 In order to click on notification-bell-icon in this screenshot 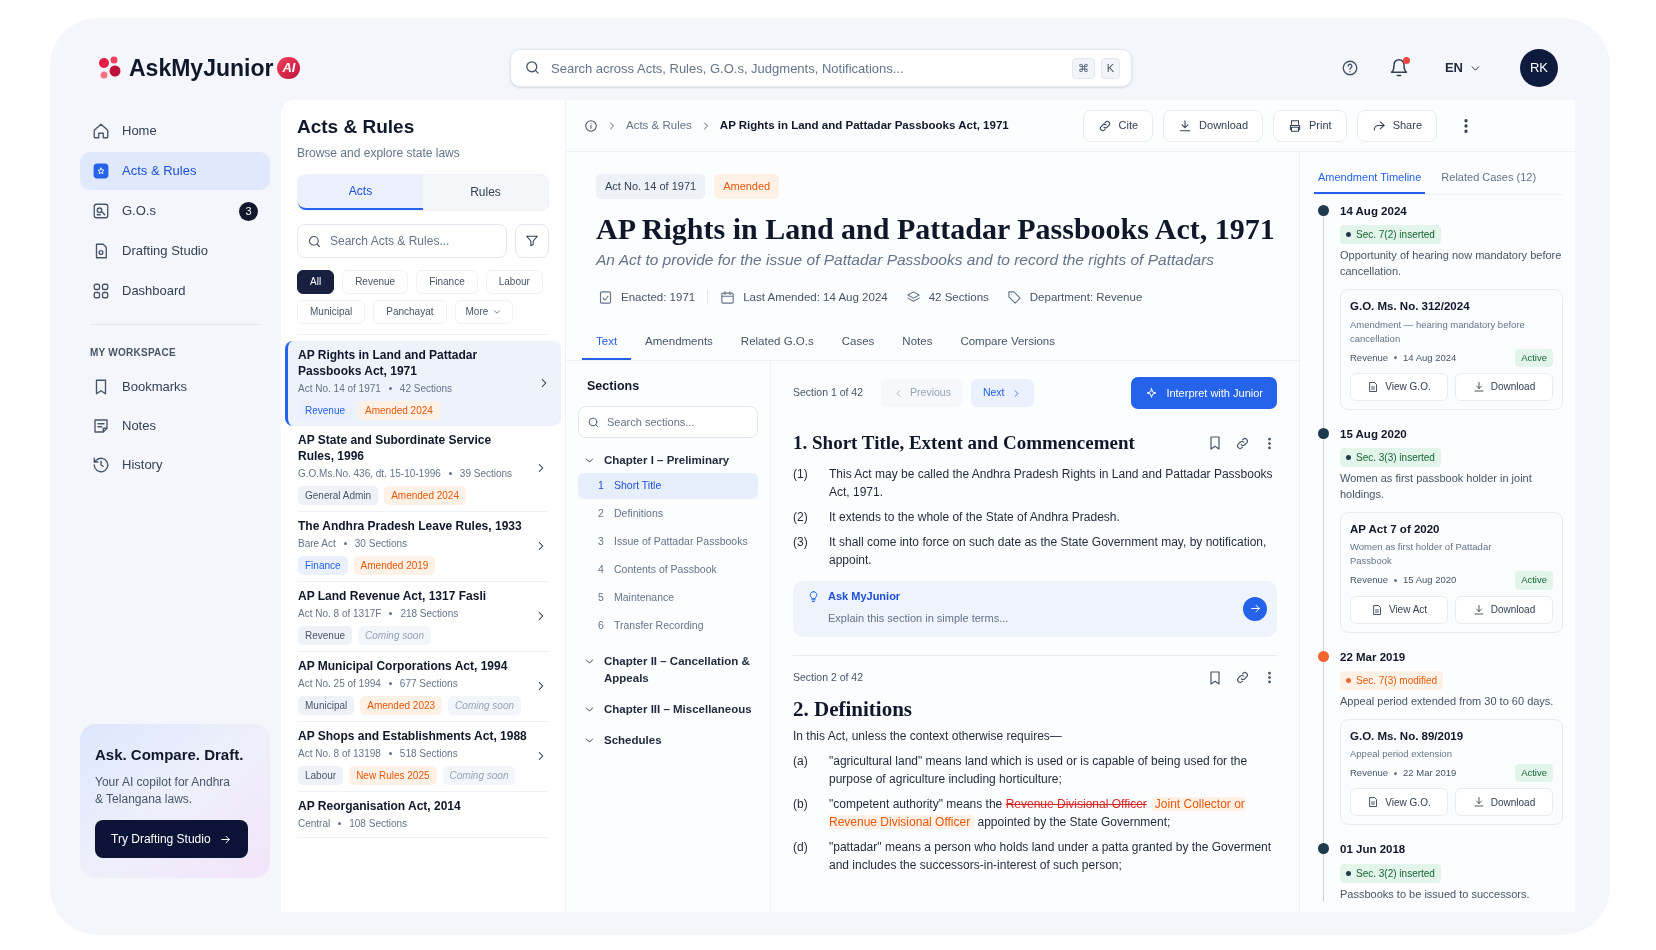, I will do `click(1398, 68)`.